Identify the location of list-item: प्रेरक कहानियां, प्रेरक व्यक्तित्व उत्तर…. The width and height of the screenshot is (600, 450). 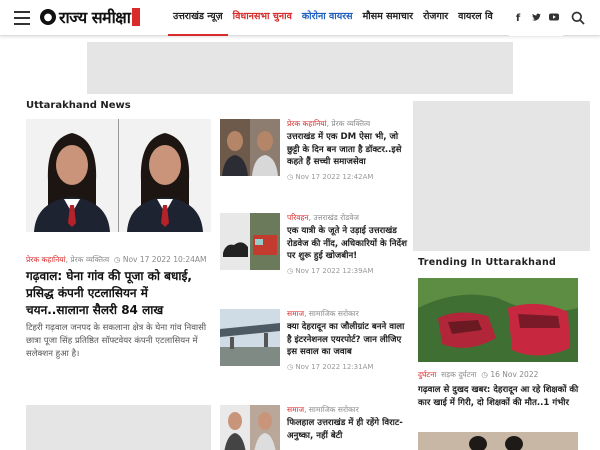
(312, 164).